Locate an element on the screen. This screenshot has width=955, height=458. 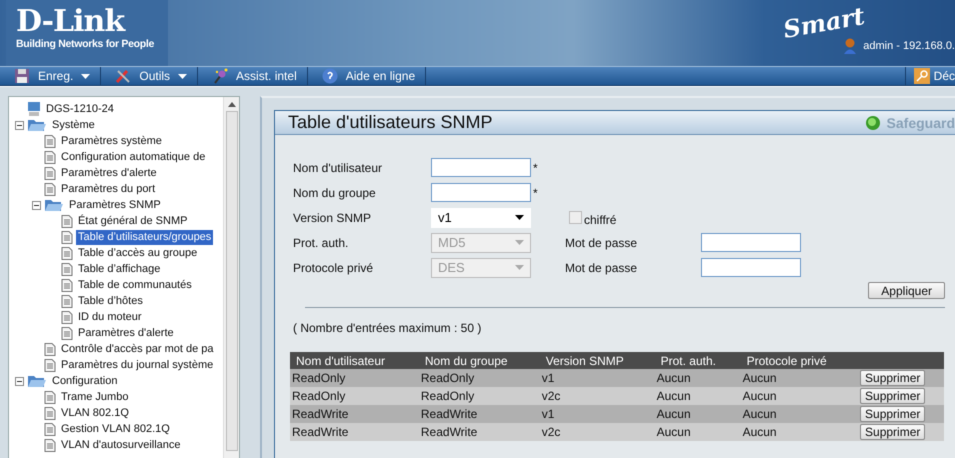
logo: D-Link is located at coordinates (71, 22).